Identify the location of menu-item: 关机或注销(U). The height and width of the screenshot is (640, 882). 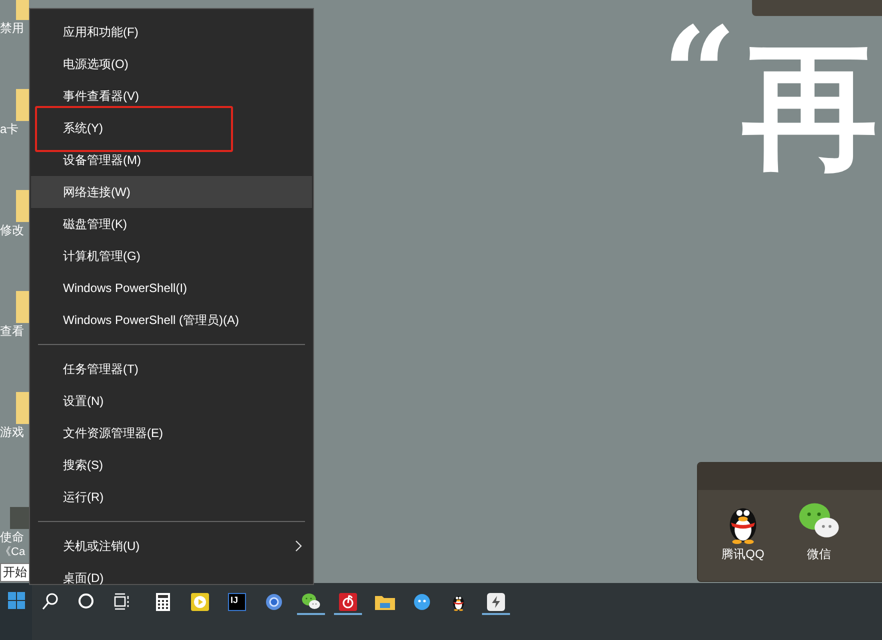
(171, 546).